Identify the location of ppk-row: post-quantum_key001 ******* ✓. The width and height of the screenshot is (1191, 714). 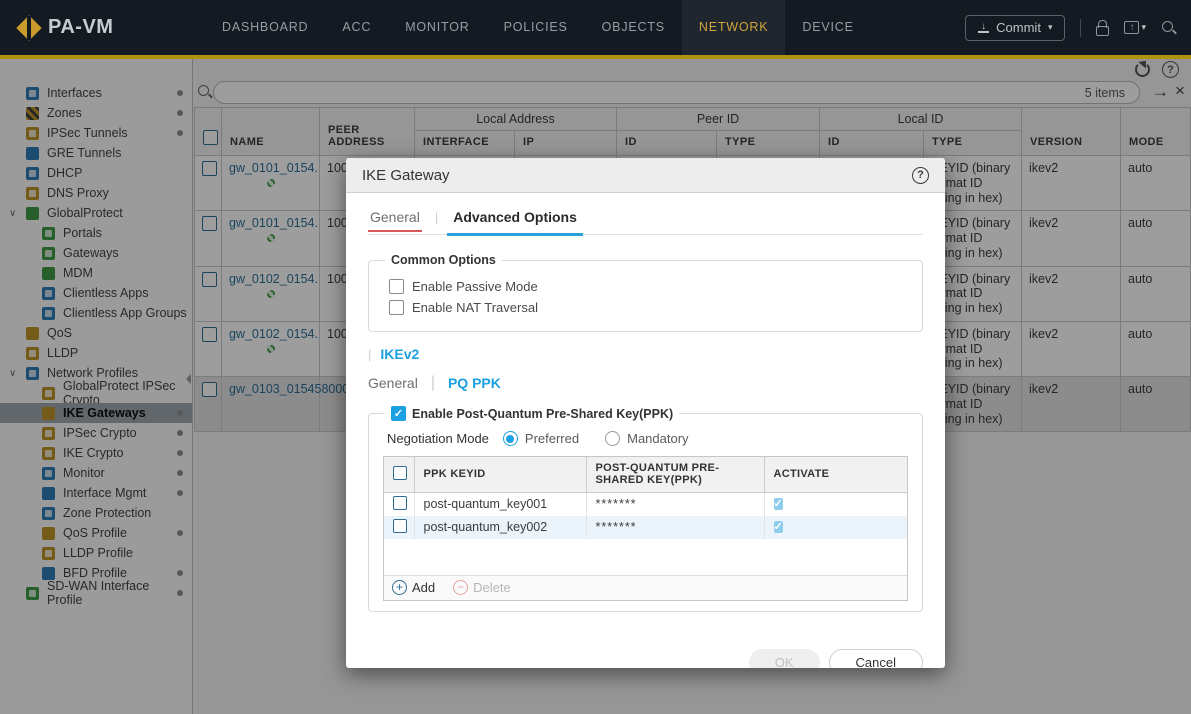
(645, 504).